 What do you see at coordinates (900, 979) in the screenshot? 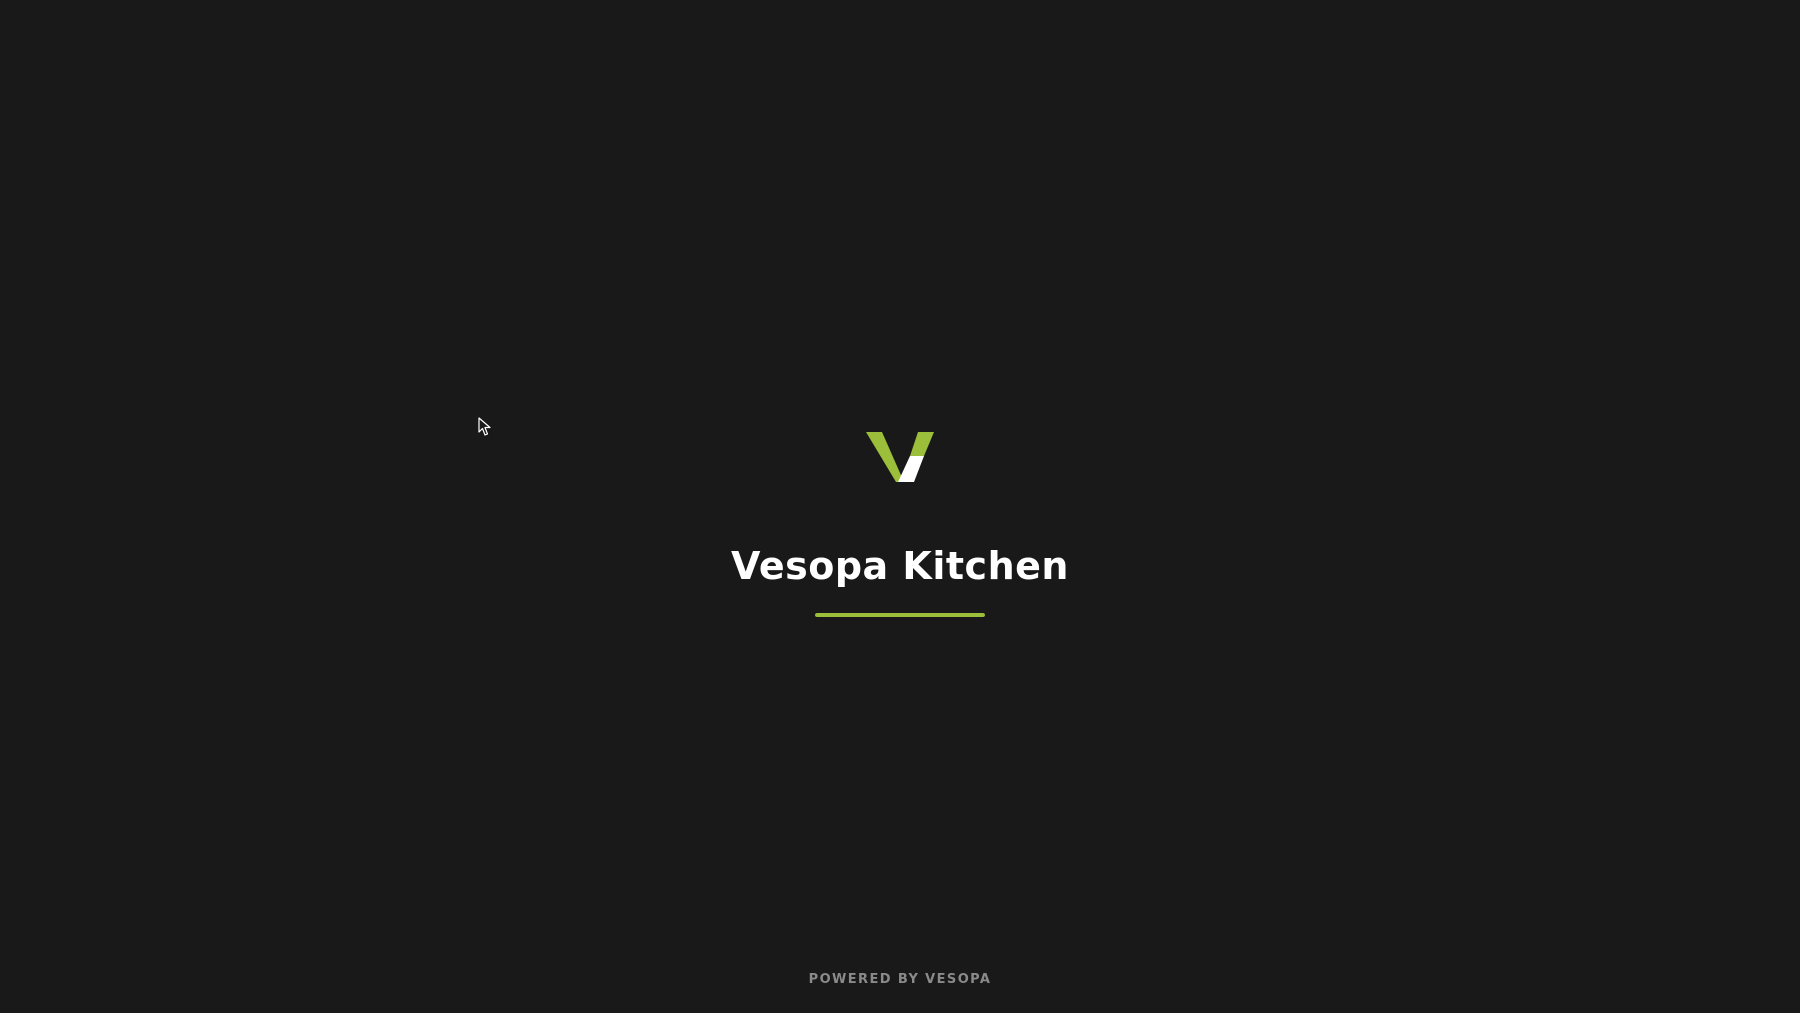
I see `powered-by-footer: POWERED BY VESOPA` at bounding box center [900, 979].